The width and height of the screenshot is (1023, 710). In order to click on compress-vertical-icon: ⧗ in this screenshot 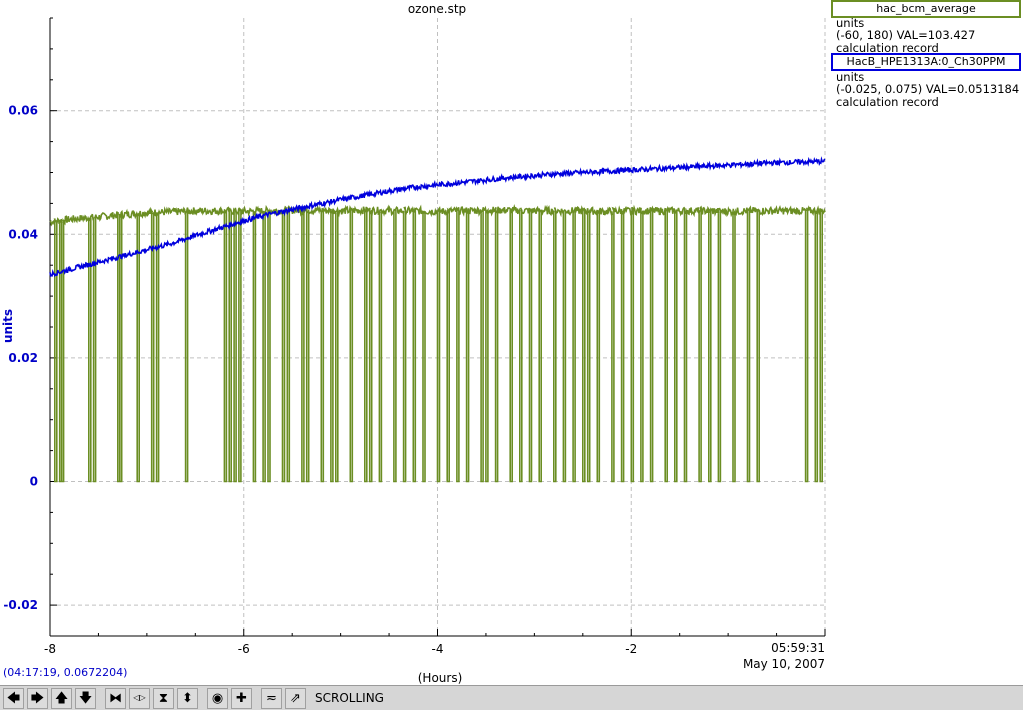, I will do `click(163, 698)`.